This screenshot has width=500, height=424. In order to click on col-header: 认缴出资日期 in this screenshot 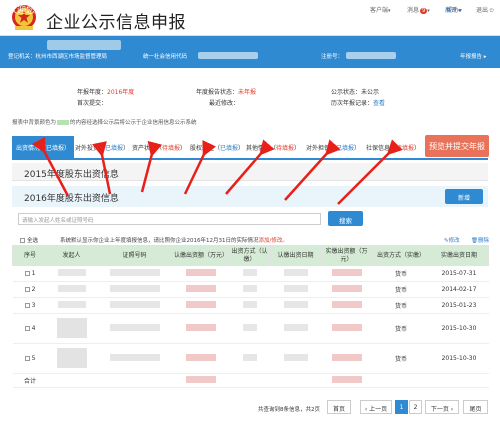, I will do `click(295, 255)`.